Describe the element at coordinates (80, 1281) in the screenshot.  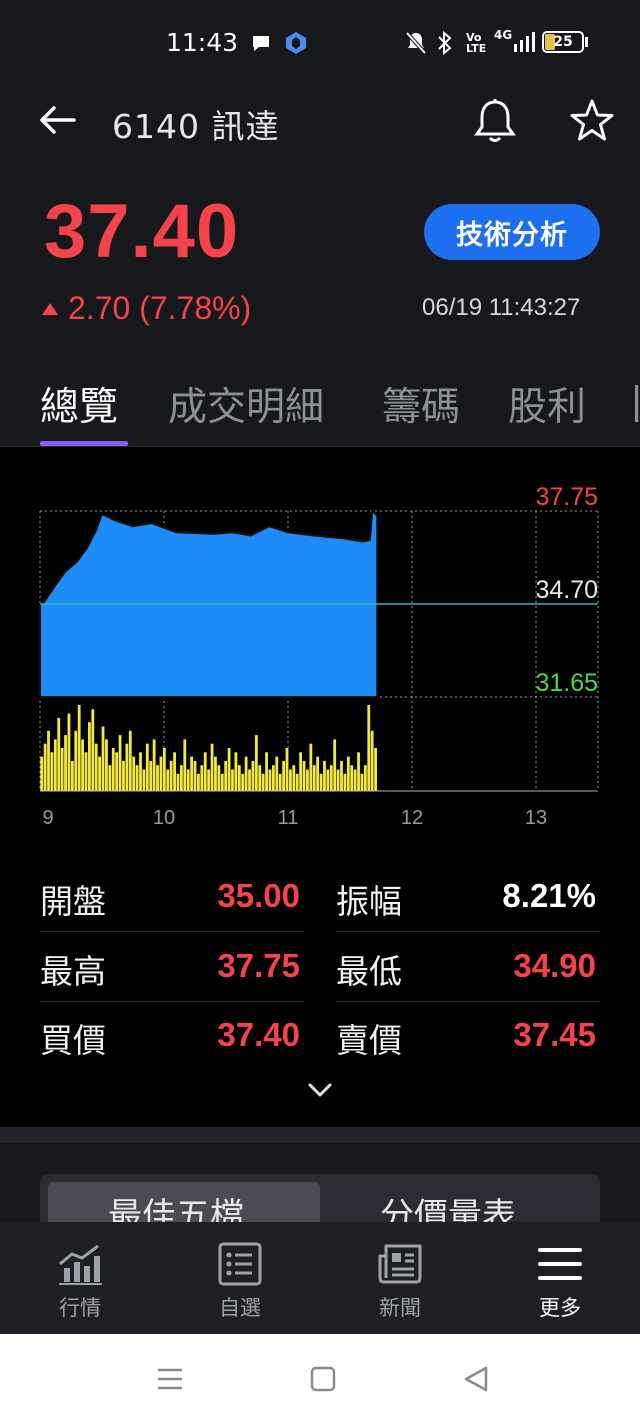
I see `nav-item-quotes: 行情` at that location.